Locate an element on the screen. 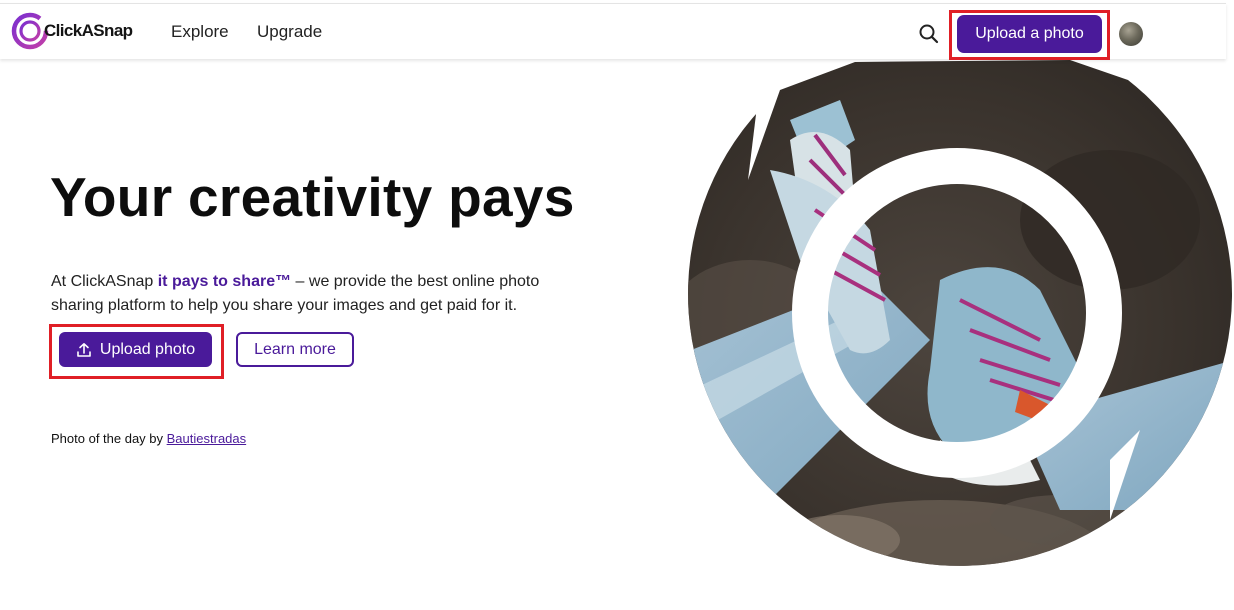 The image size is (1234, 610). upload-photo-label: Upload photo is located at coordinates (147, 349).